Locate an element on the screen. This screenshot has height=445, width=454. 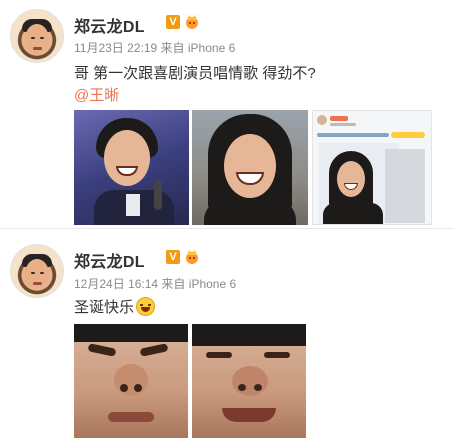
post-meta: 11月23日 22:19 来自 iPhone 6 is located at coordinates (154, 47).